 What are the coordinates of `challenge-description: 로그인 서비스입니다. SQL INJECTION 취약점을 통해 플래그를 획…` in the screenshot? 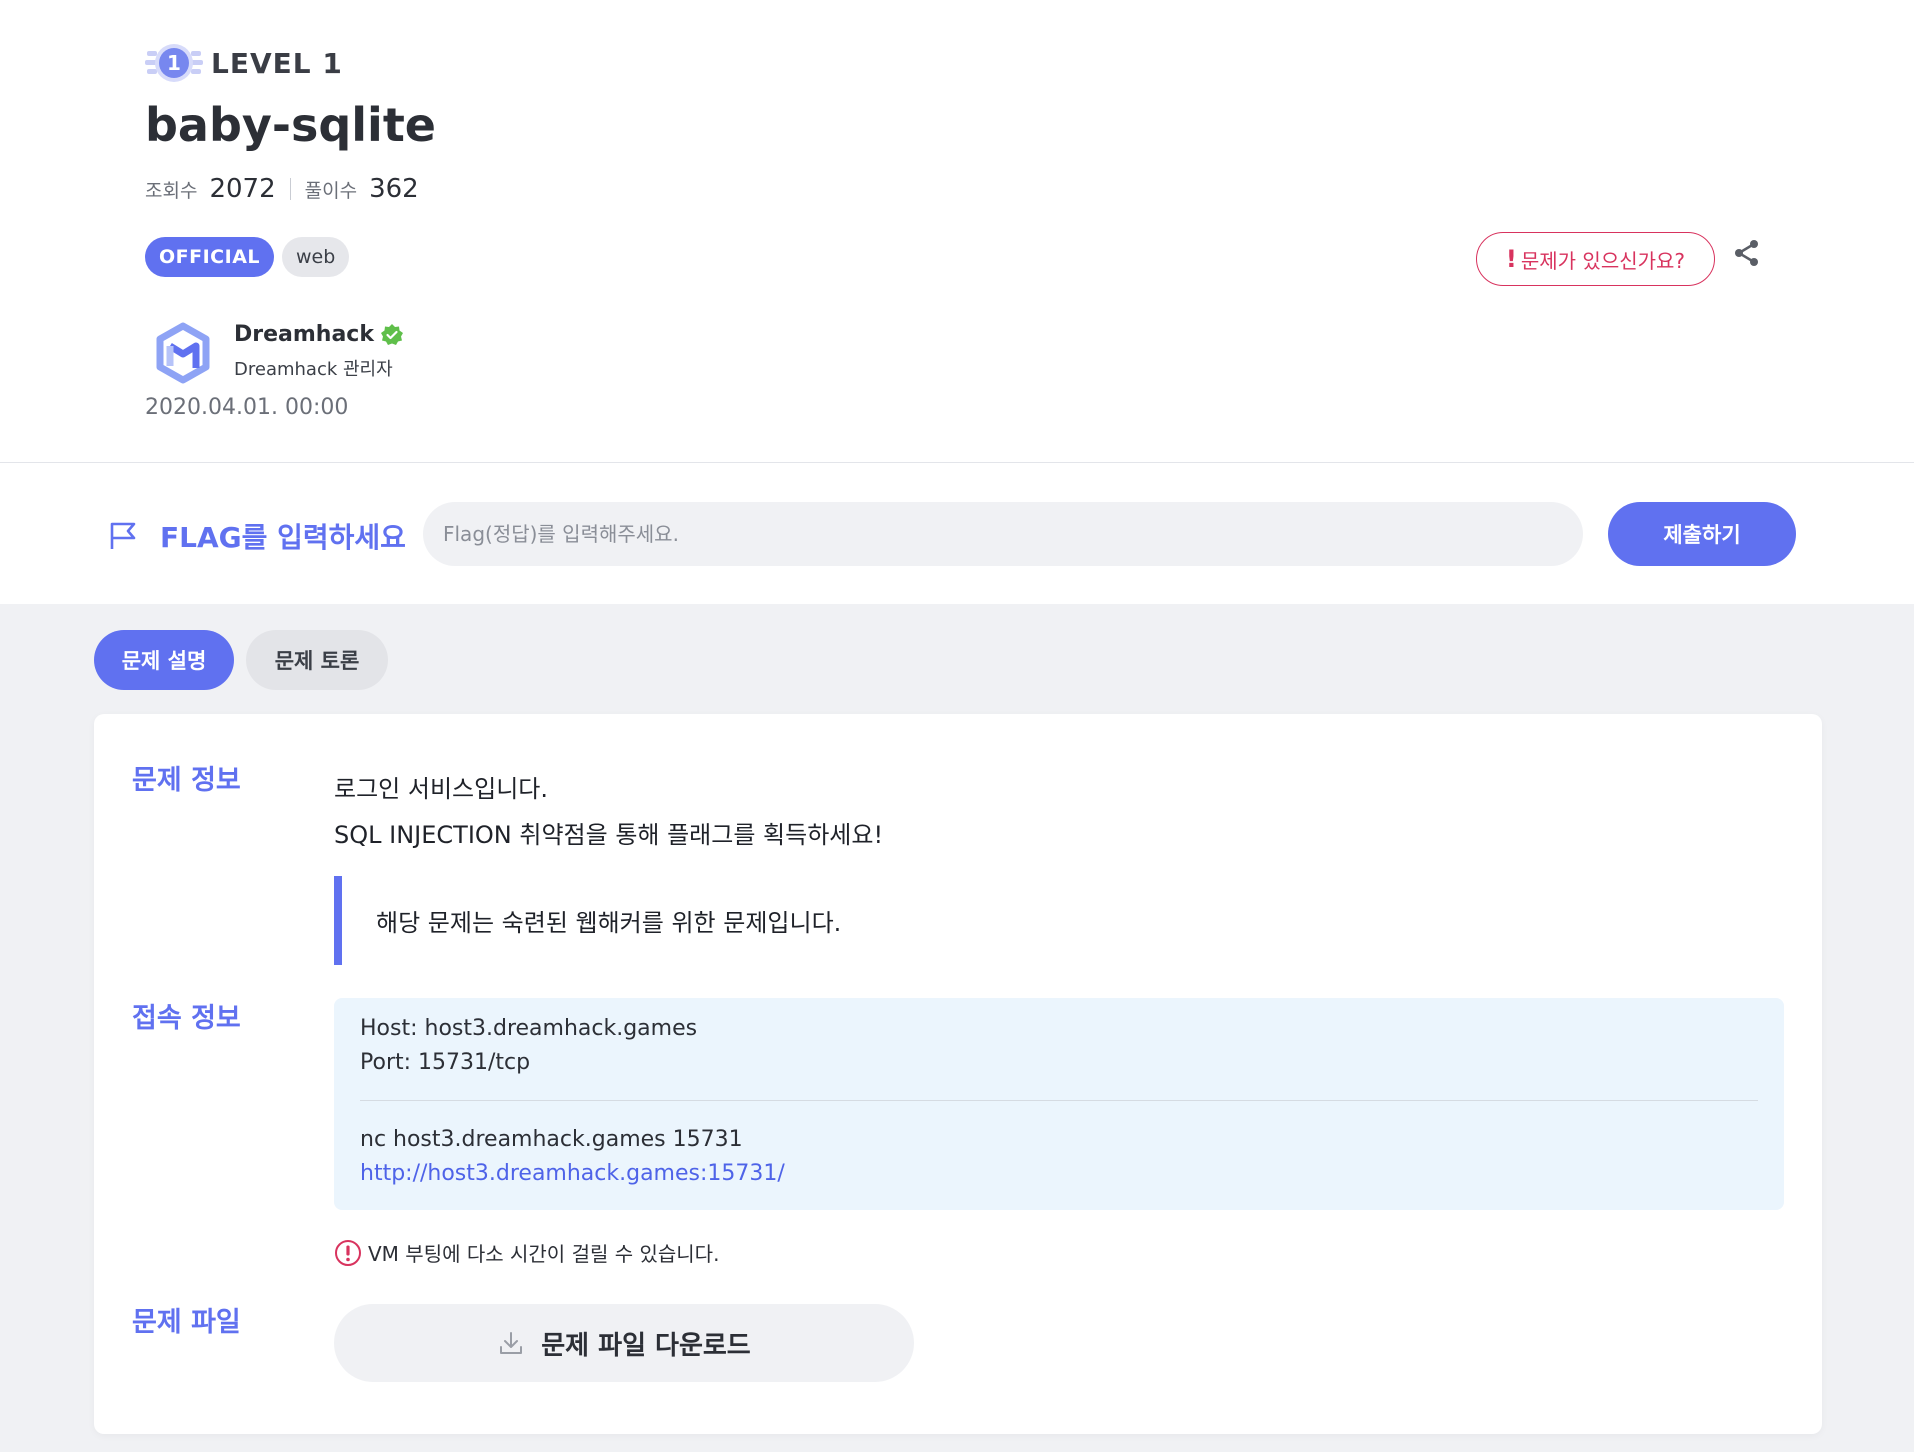 It's located at (608, 812).